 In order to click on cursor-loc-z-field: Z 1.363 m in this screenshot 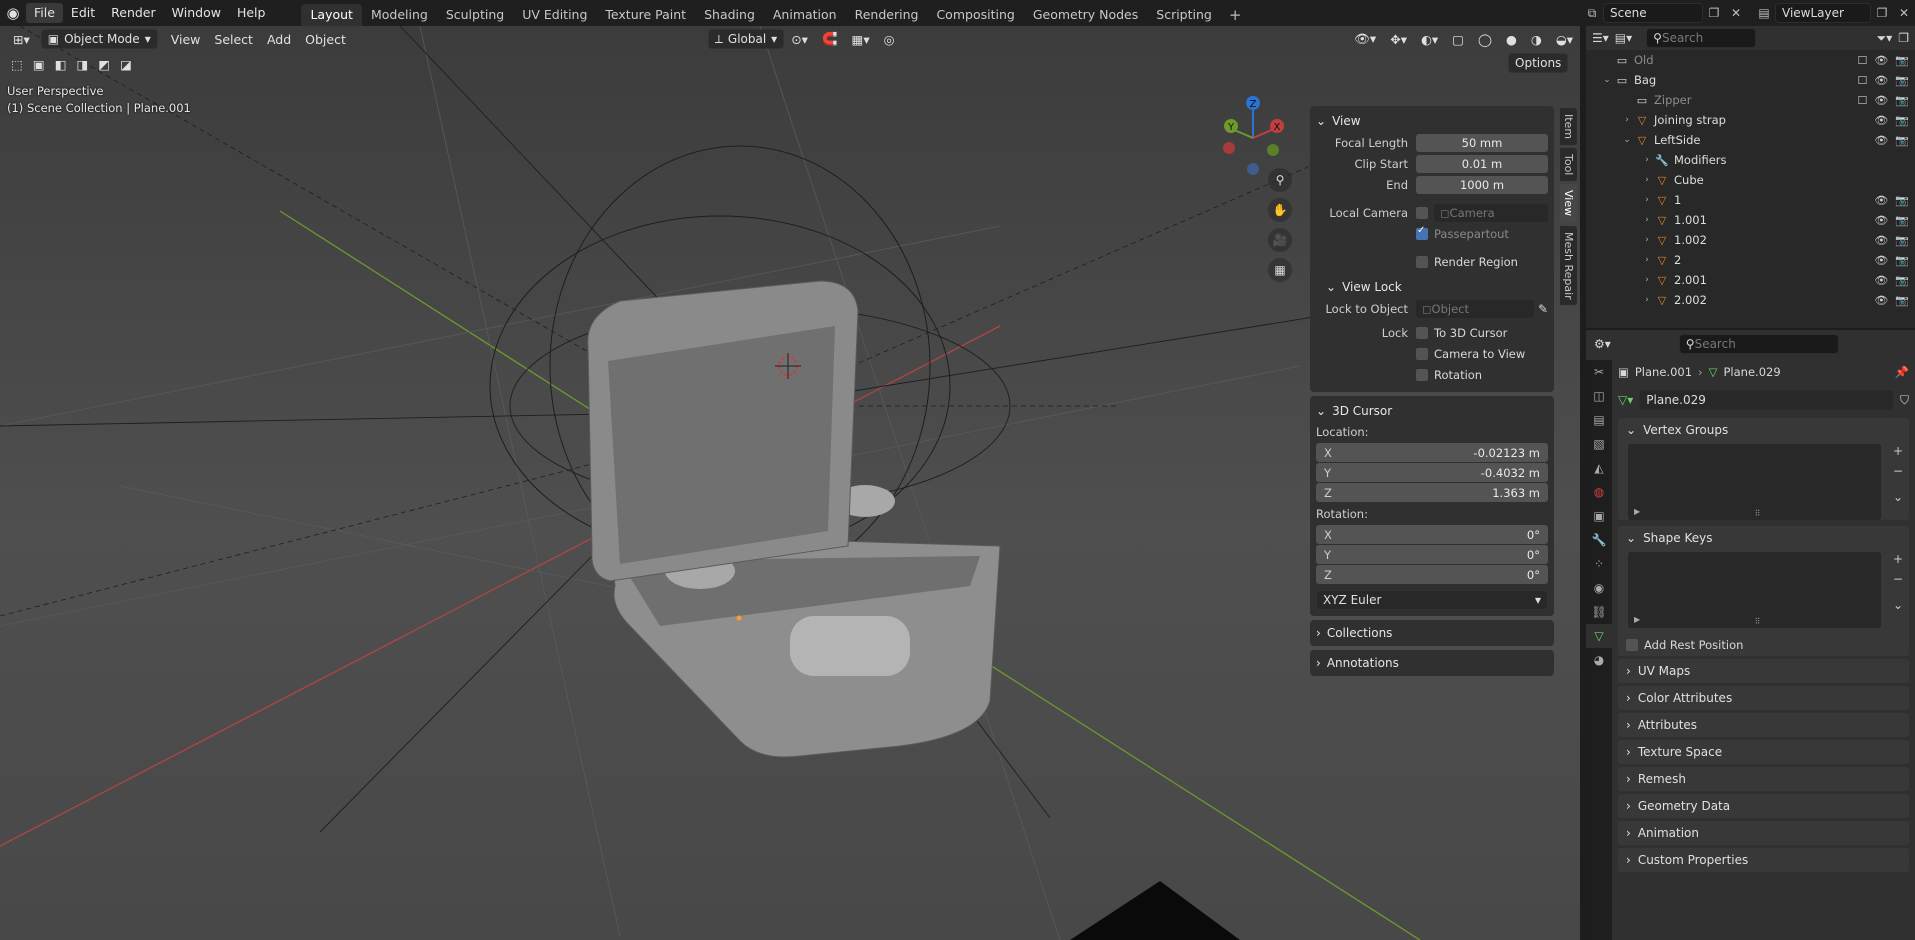, I will do `click(1432, 492)`.